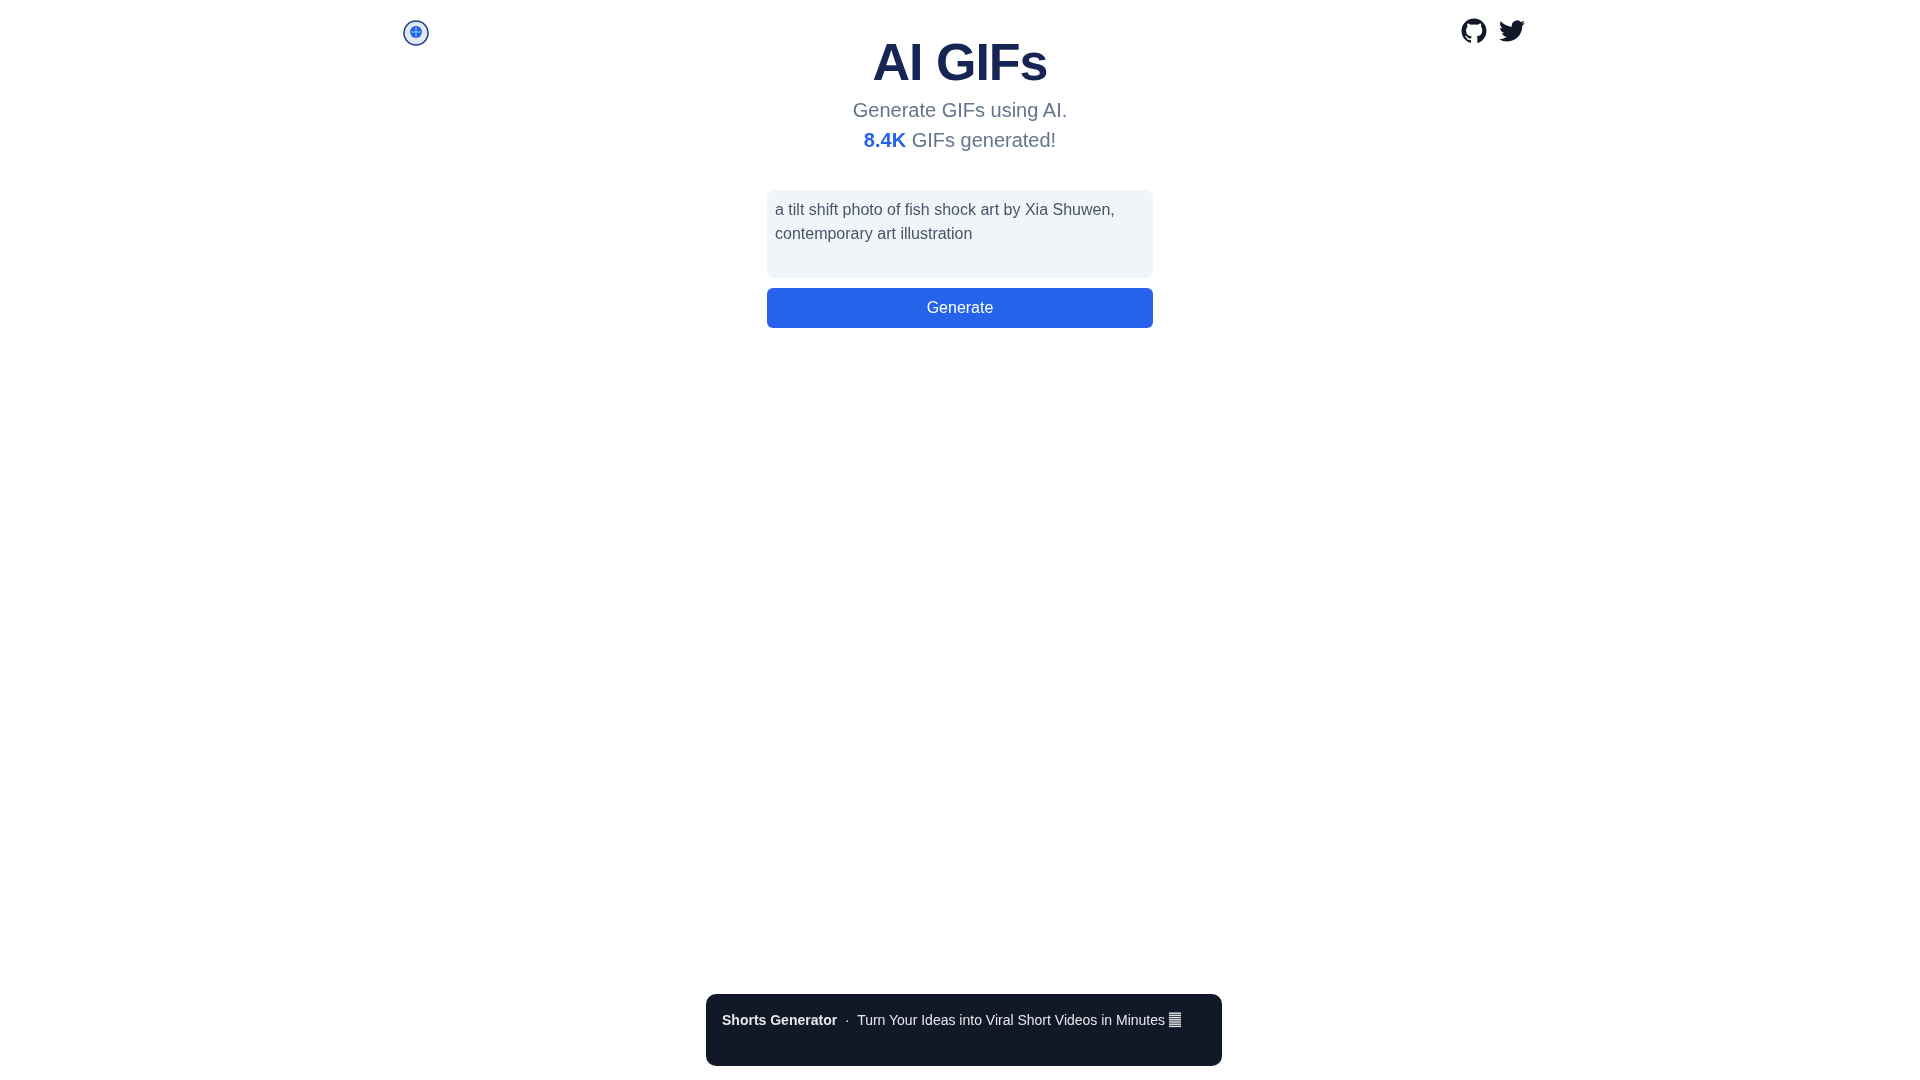  Describe the element at coordinates (416, 33) in the screenshot. I see `logo-icon` at that location.